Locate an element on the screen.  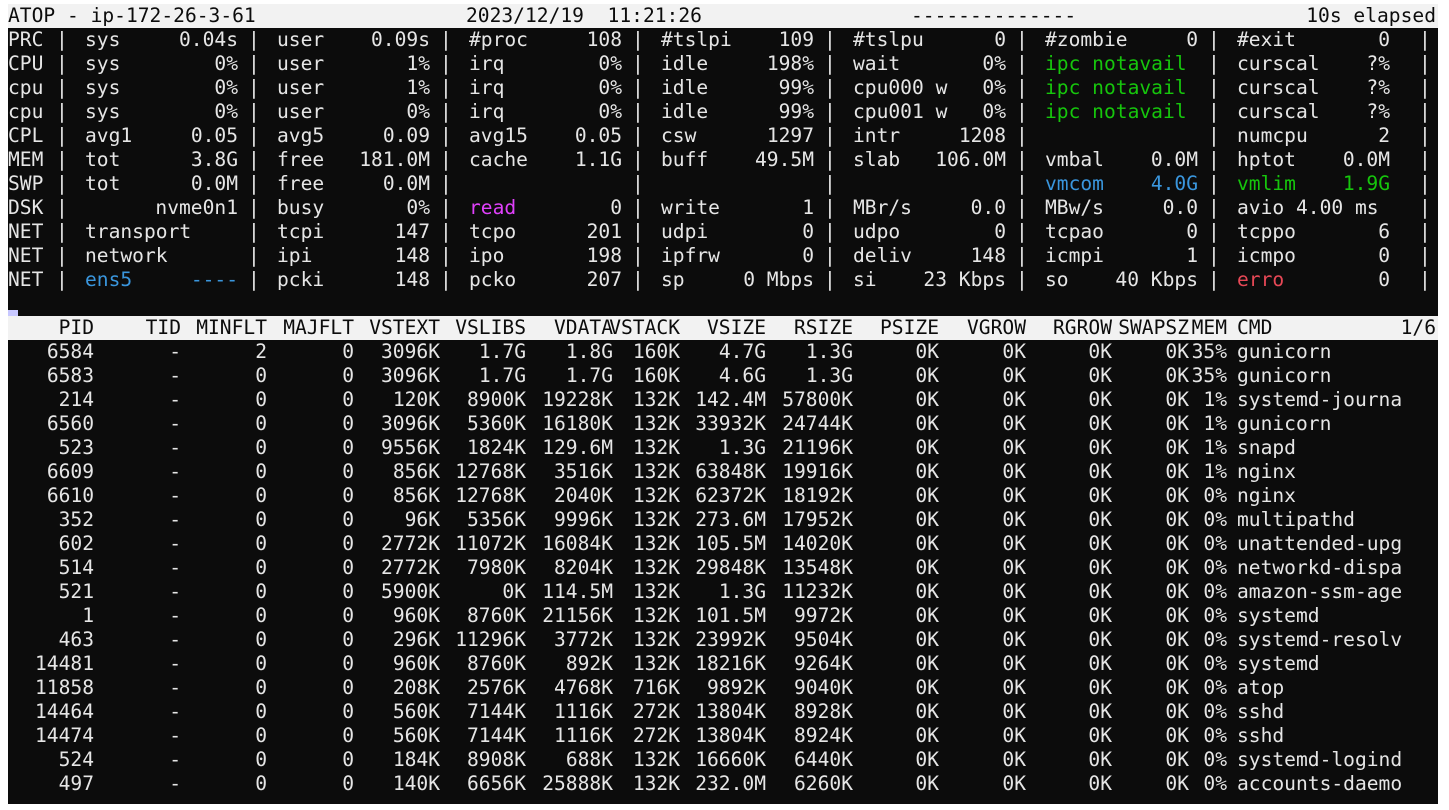
table-cell-vslibs: 8900K is located at coordinates (496, 399).